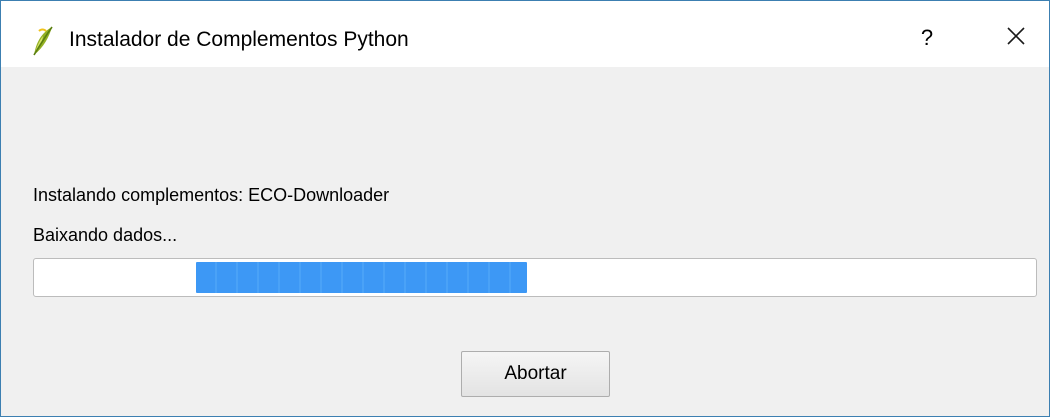  I want to click on window-title: Instalador de Complementos Python, so click(239, 39).